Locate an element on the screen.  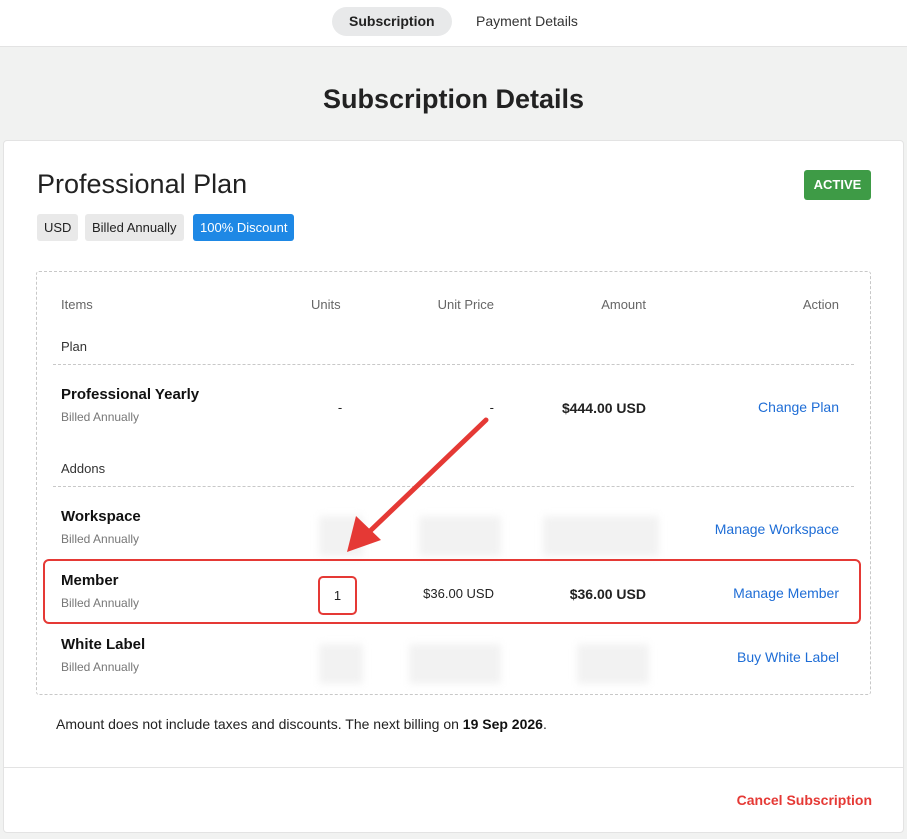
header-unit-price: Unit Price is located at coordinates (465, 304).